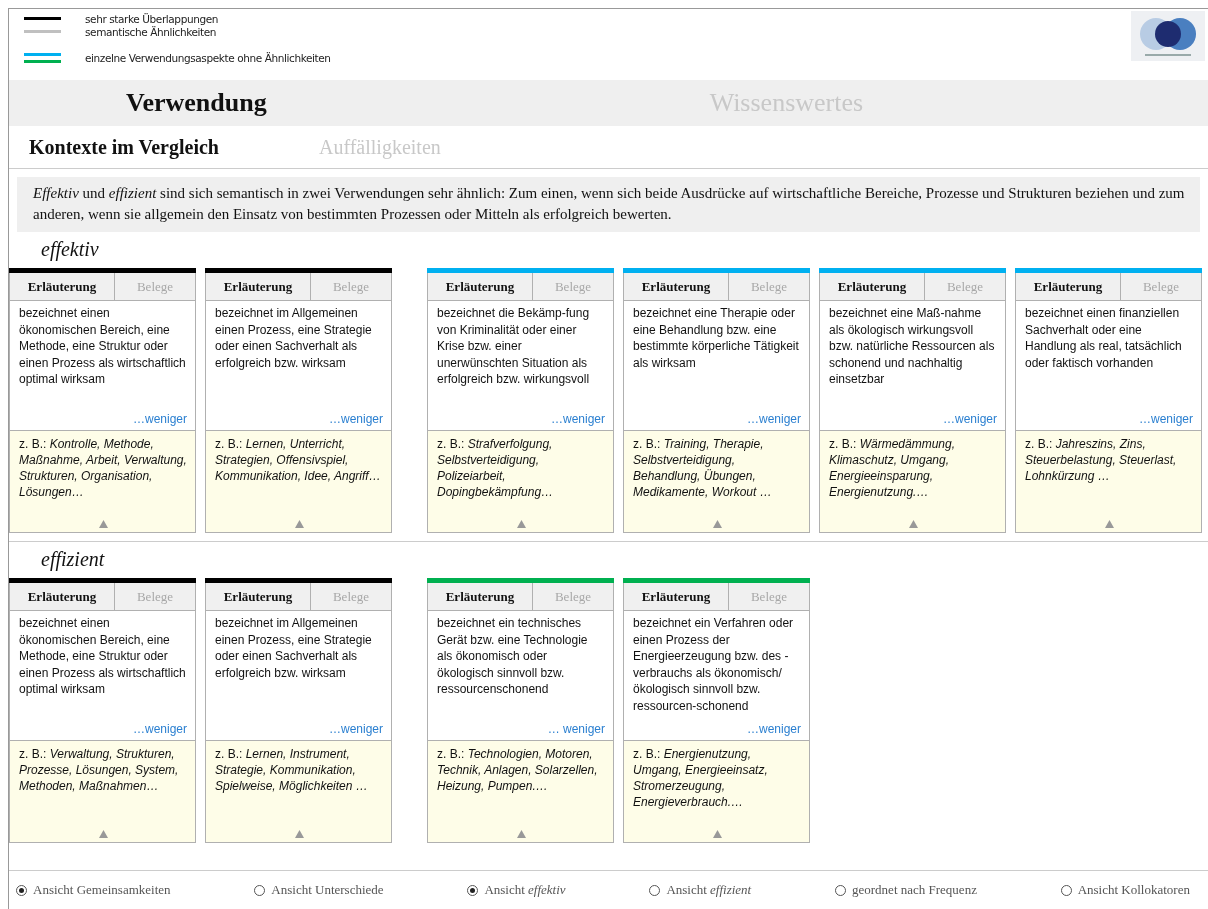 The image size is (1208, 909). What do you see at coordinates (516, 890) in the screenshot?
I see `view-radio: Ansicht effektiv` at bounding box center [516, 890].